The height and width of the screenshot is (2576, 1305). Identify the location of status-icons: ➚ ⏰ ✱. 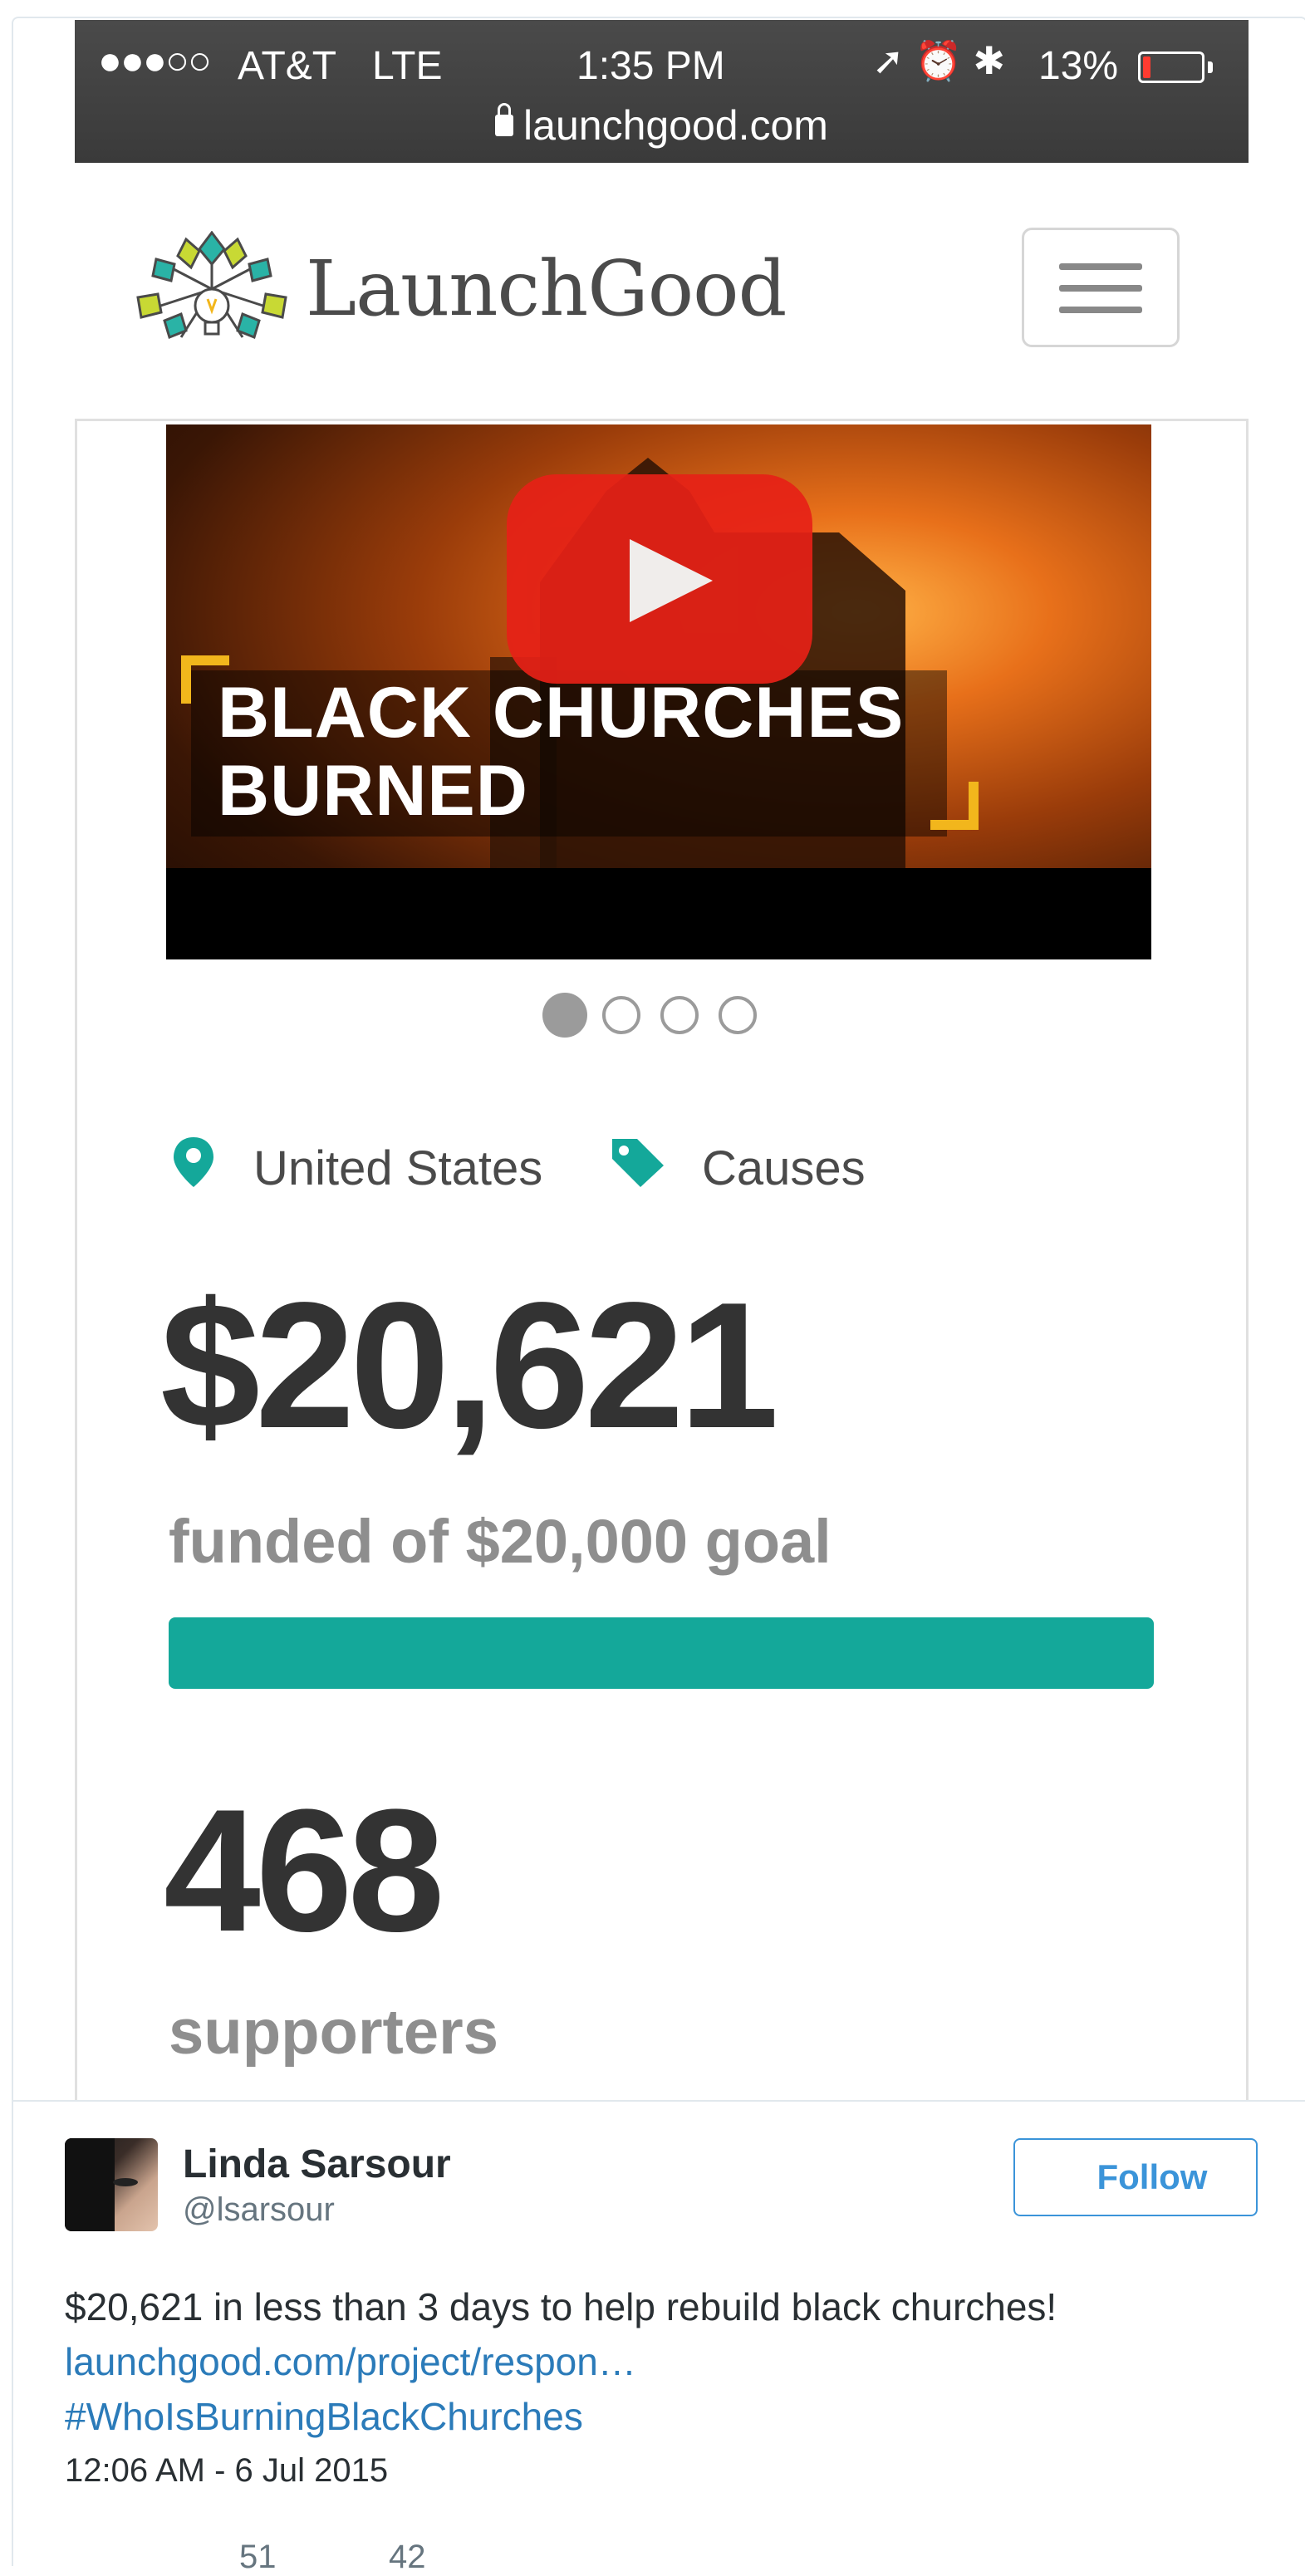
(938, 60).